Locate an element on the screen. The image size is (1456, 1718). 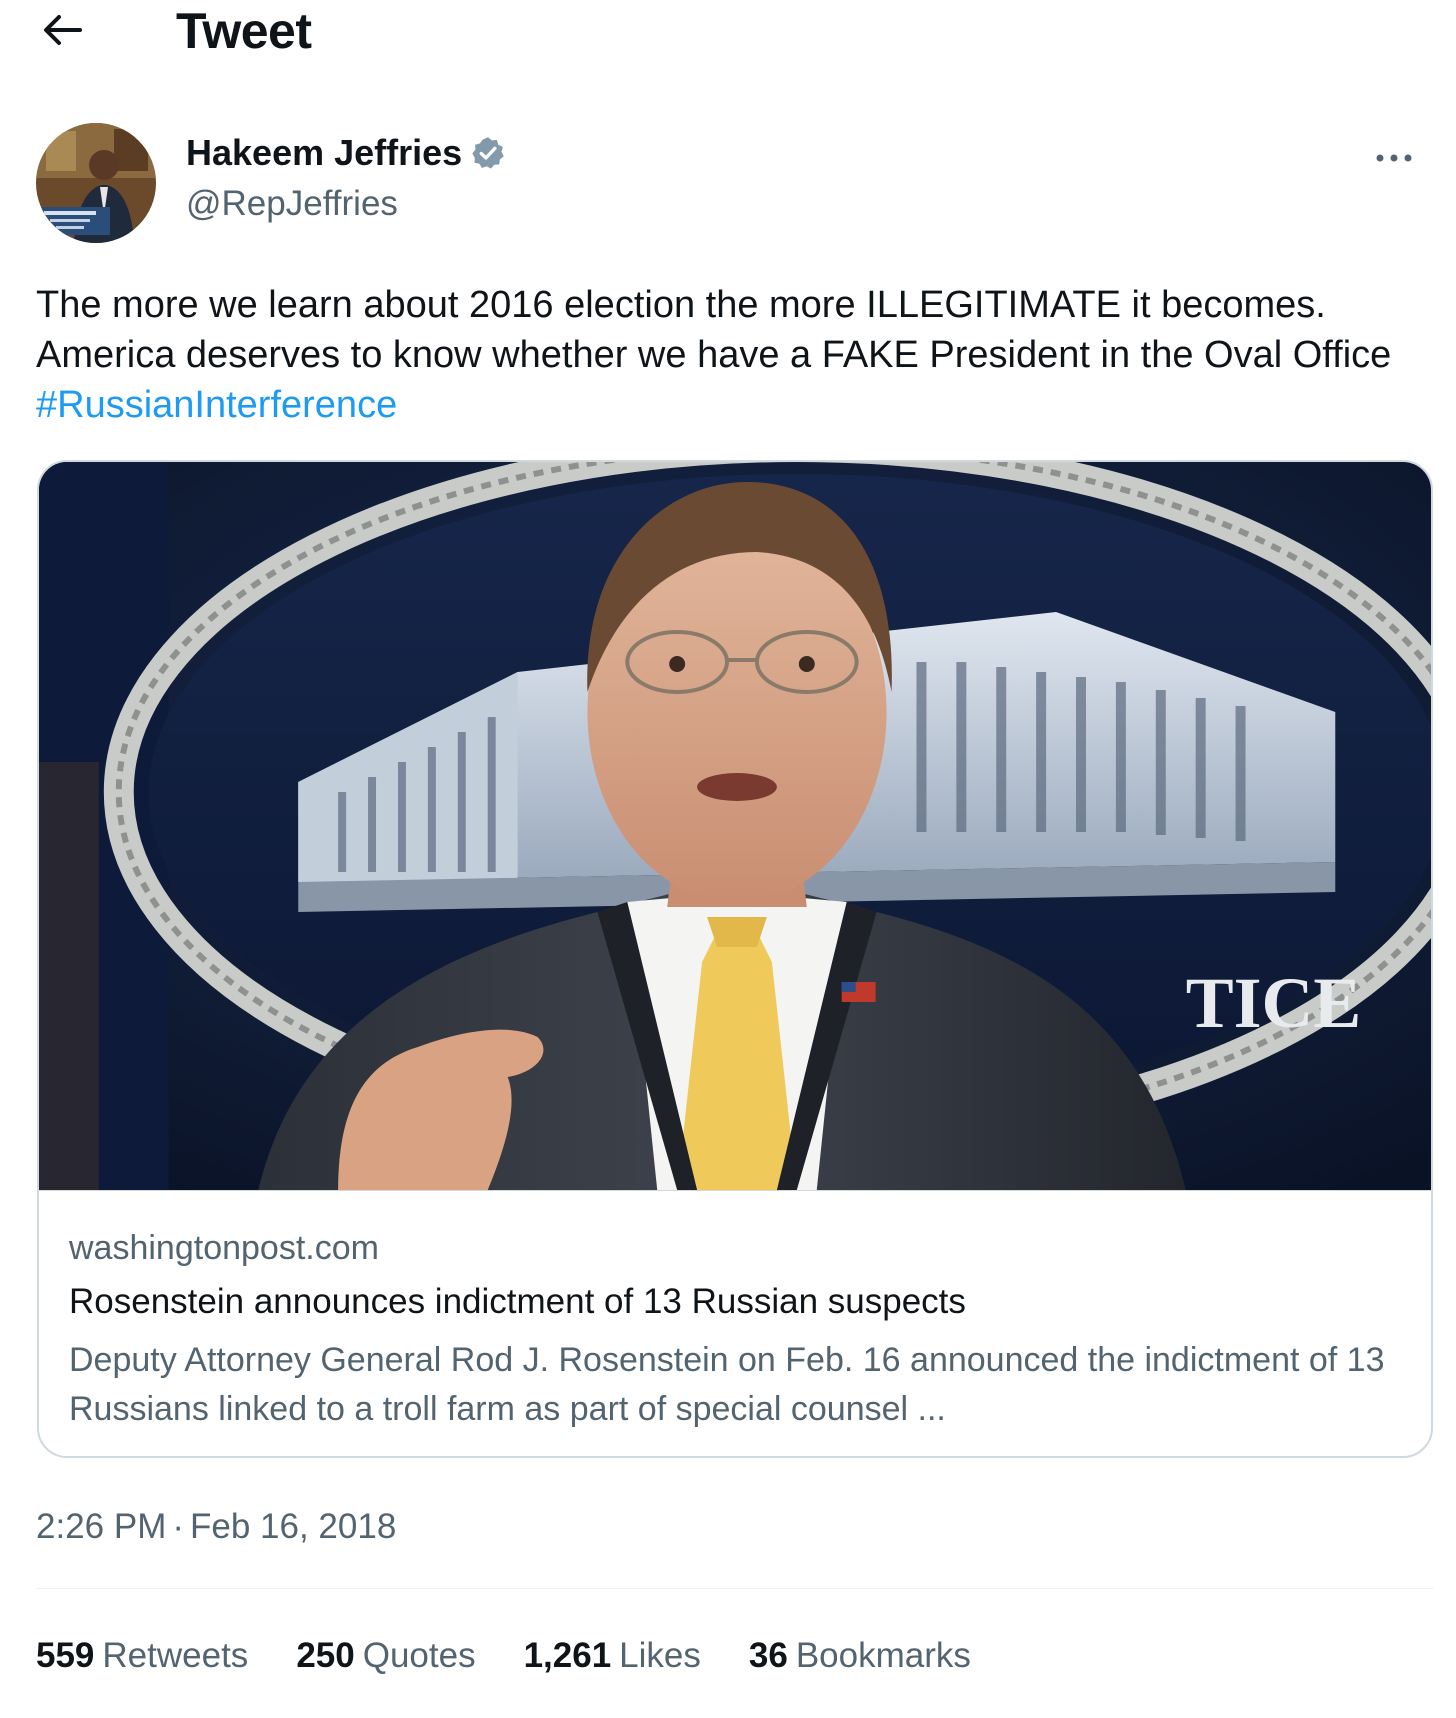
tweet-date: Feb 16, 2018 is located at coordinates (293, 1526).